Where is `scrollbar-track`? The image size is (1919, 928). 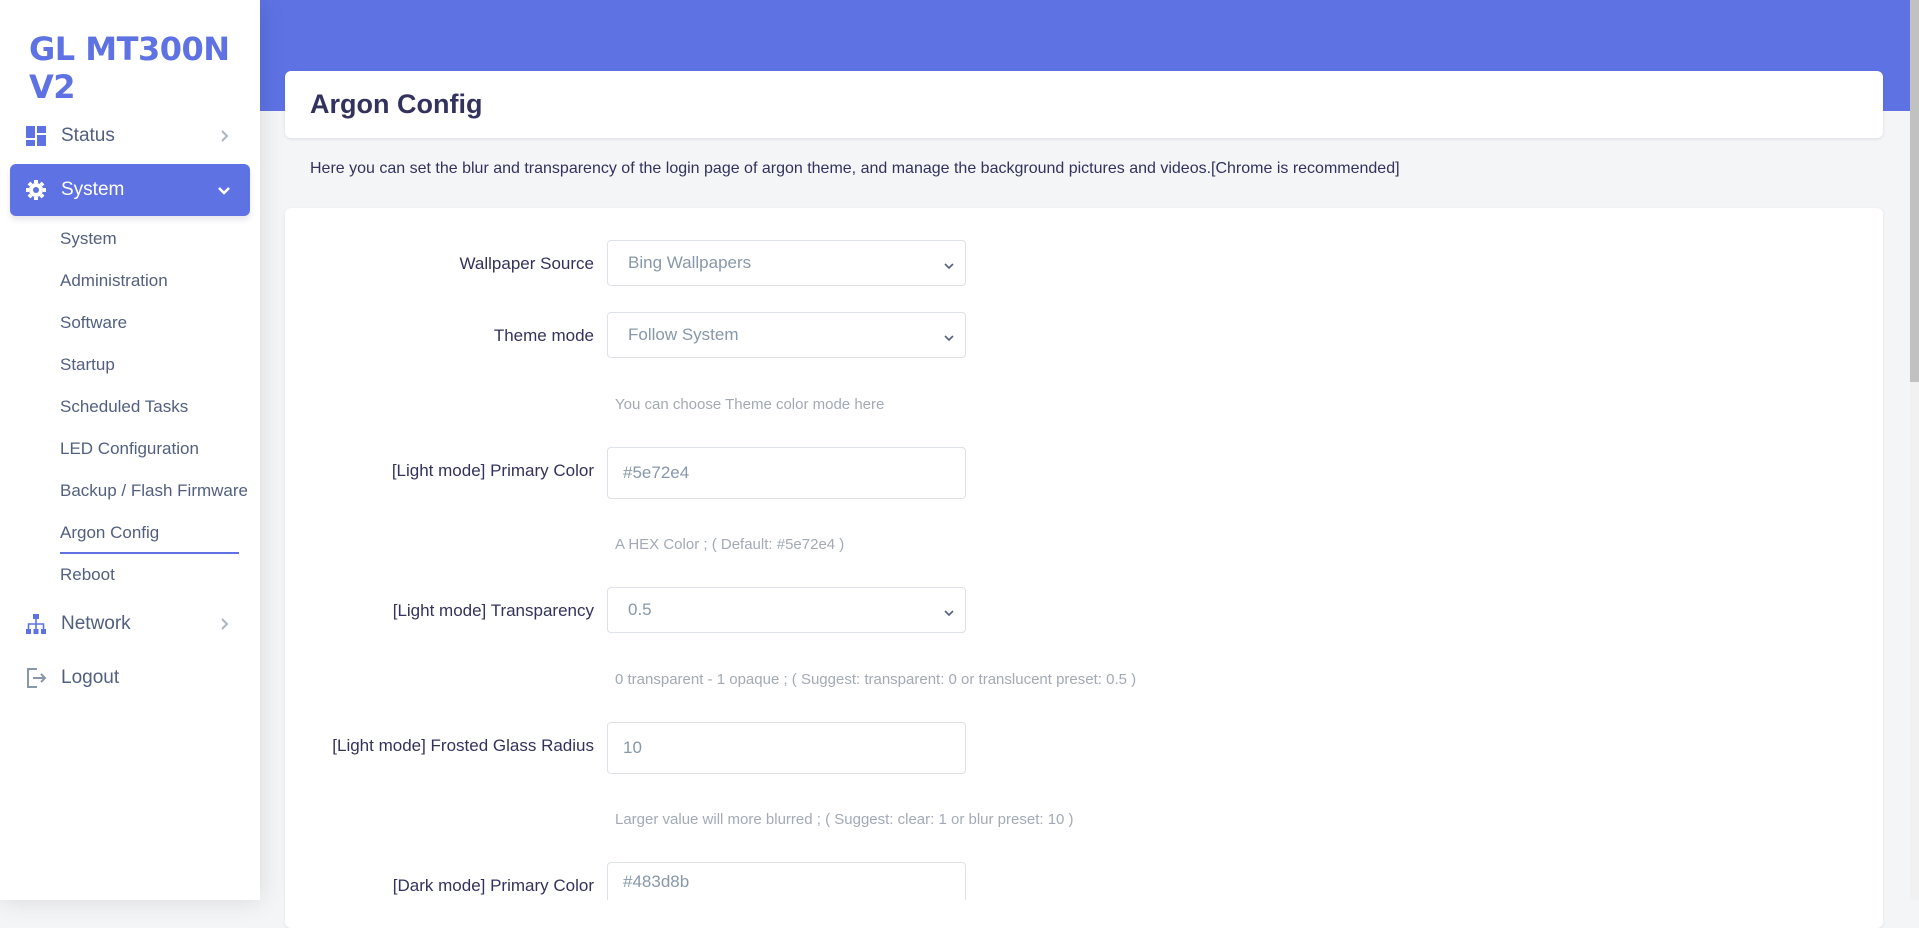
scrollbar-track is located at coordinates (1914, 450).